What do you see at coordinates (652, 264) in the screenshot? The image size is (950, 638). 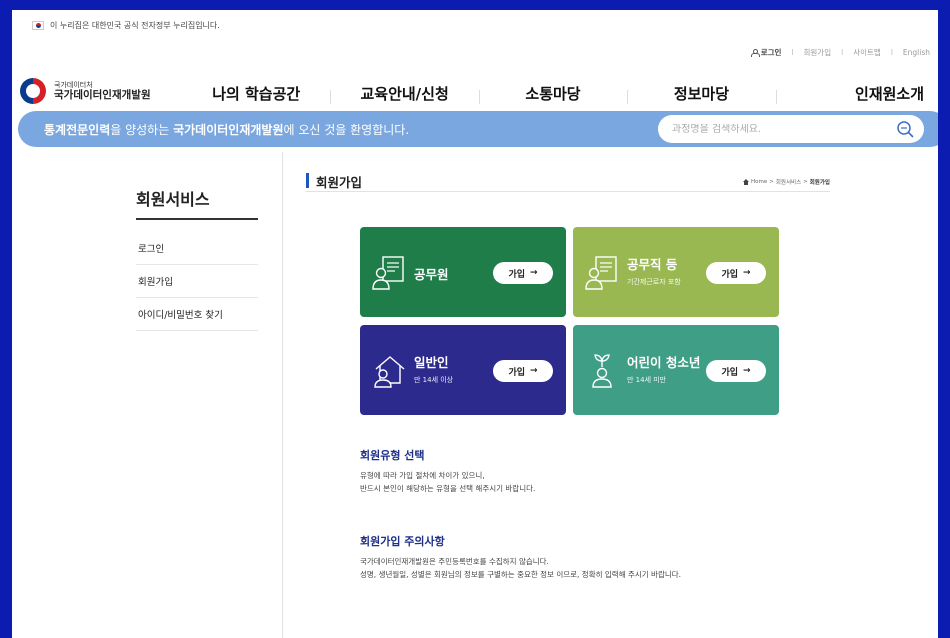 I see `card-title: 공무직 등` at bounding box center [652, 264].